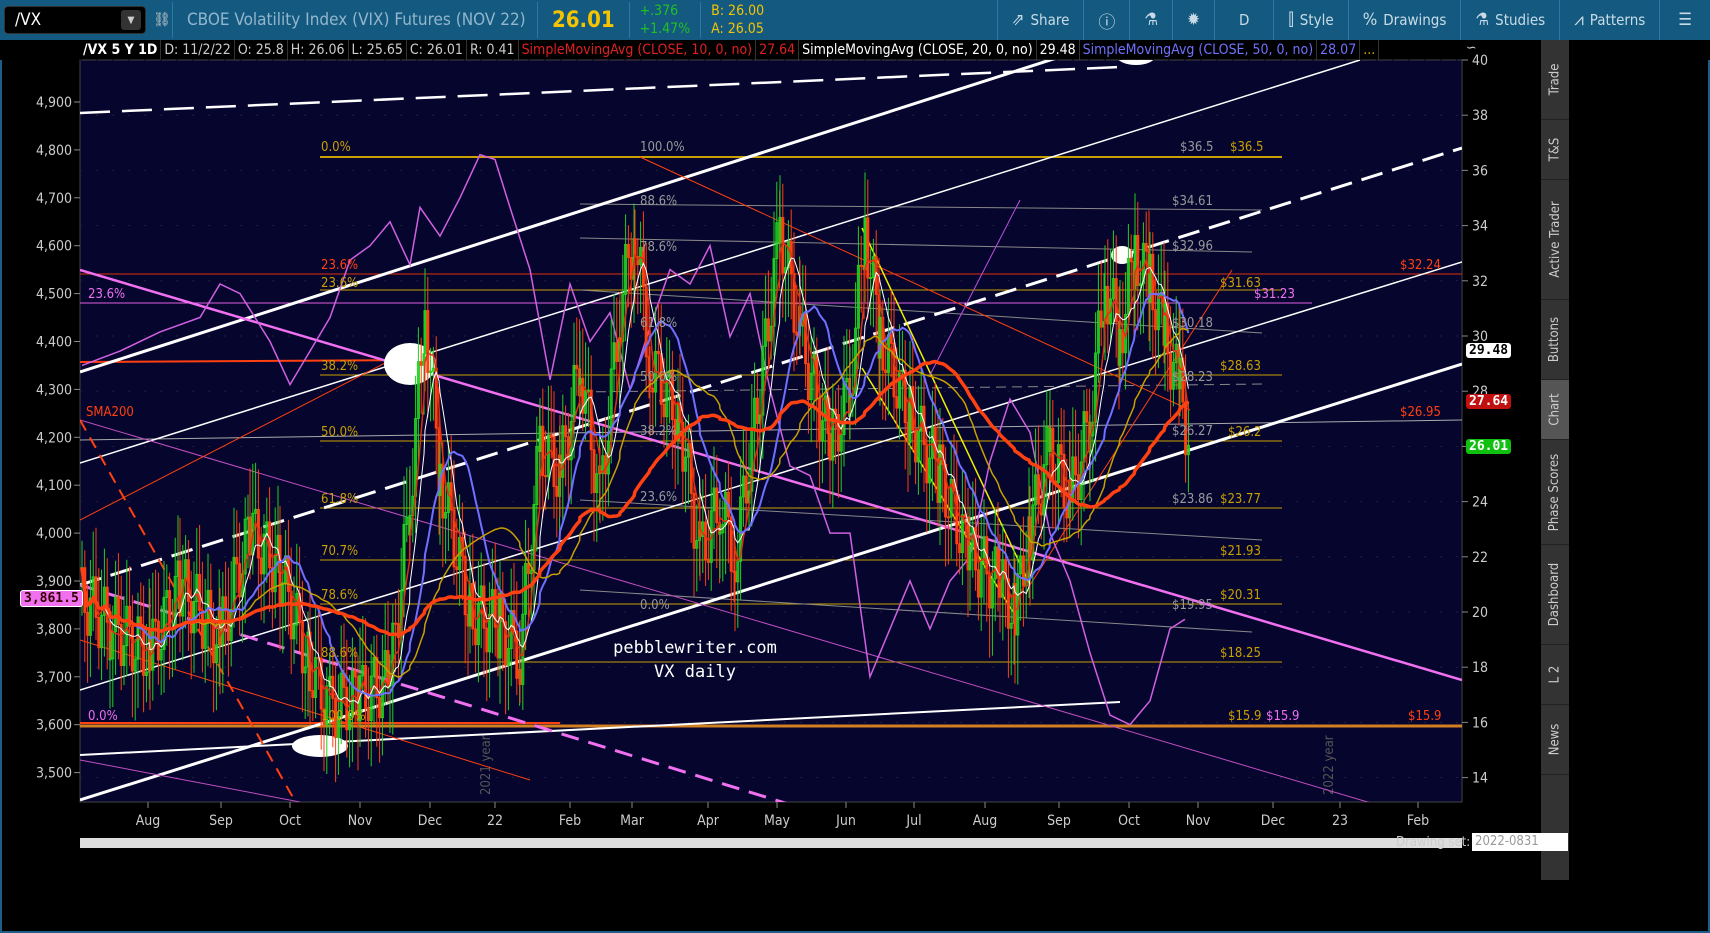 This screenshot has width=1710, height=933. I want to click on gray-price-label: $34.61, so click(1192, 201).